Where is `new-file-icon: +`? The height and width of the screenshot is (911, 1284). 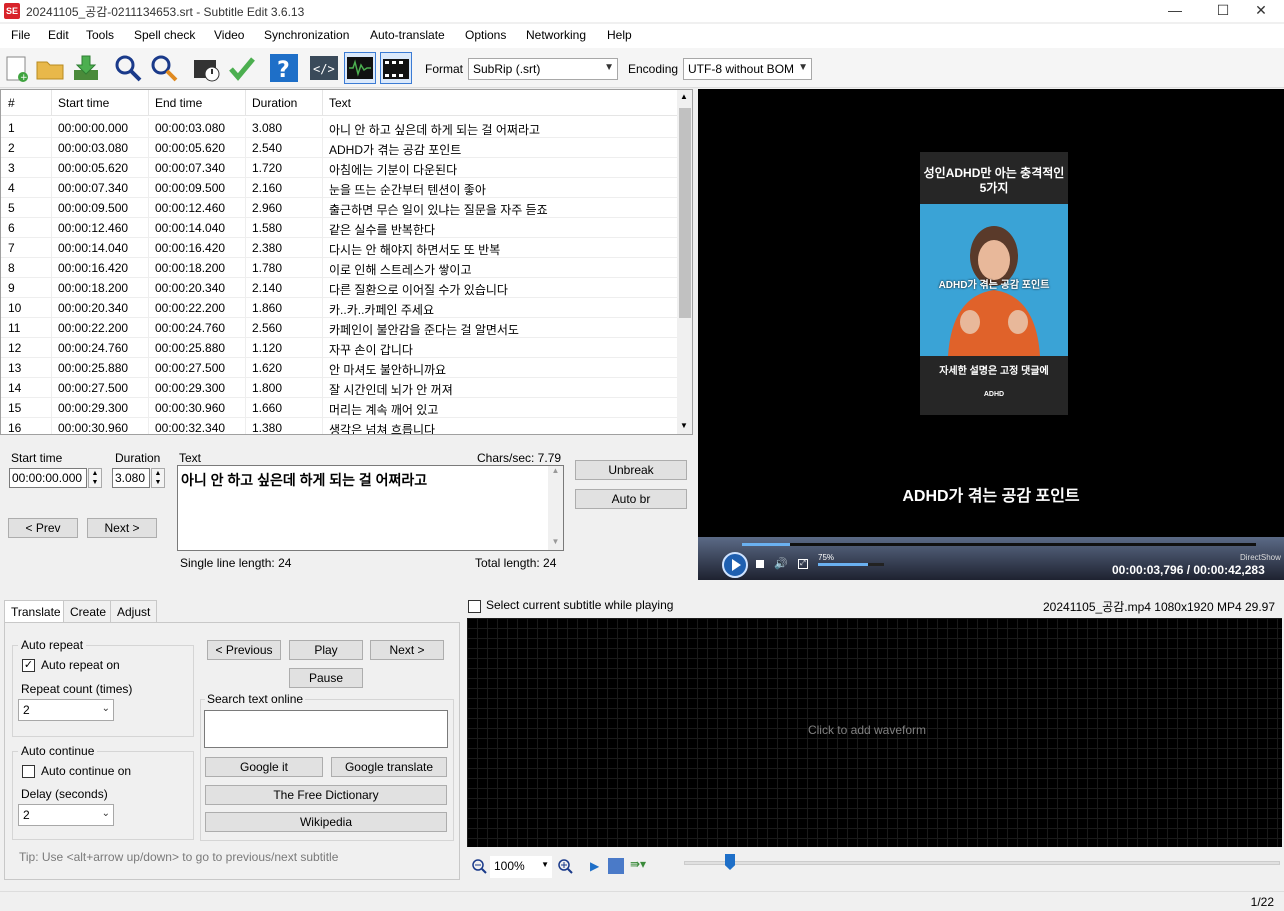 new-file-icon: + is located at coordinates (18, 68).